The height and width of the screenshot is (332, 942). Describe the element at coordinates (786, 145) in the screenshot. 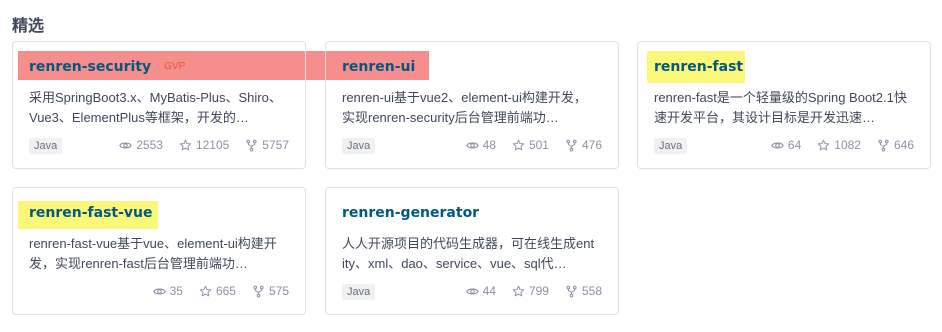

I see `views-stat: 64` at that location.